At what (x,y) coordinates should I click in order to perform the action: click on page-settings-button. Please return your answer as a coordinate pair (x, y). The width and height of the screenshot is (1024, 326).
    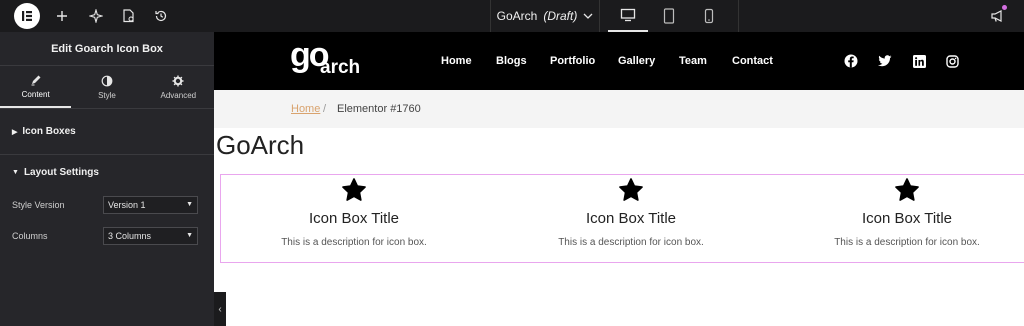
    Looking at the image, I should click on (128, 16).